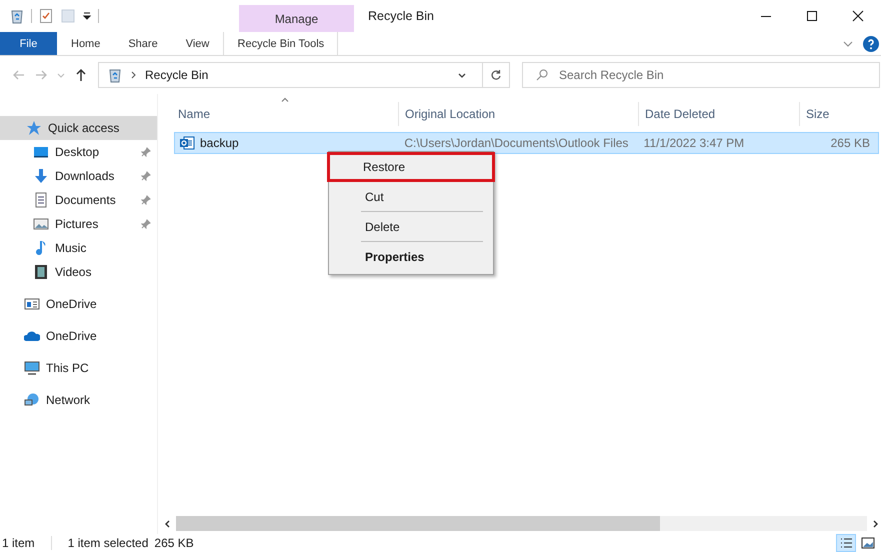 The height and width of the screenshot is (552, 881). I want to click on table-cell-text: 265 KB, so click(850, 143).